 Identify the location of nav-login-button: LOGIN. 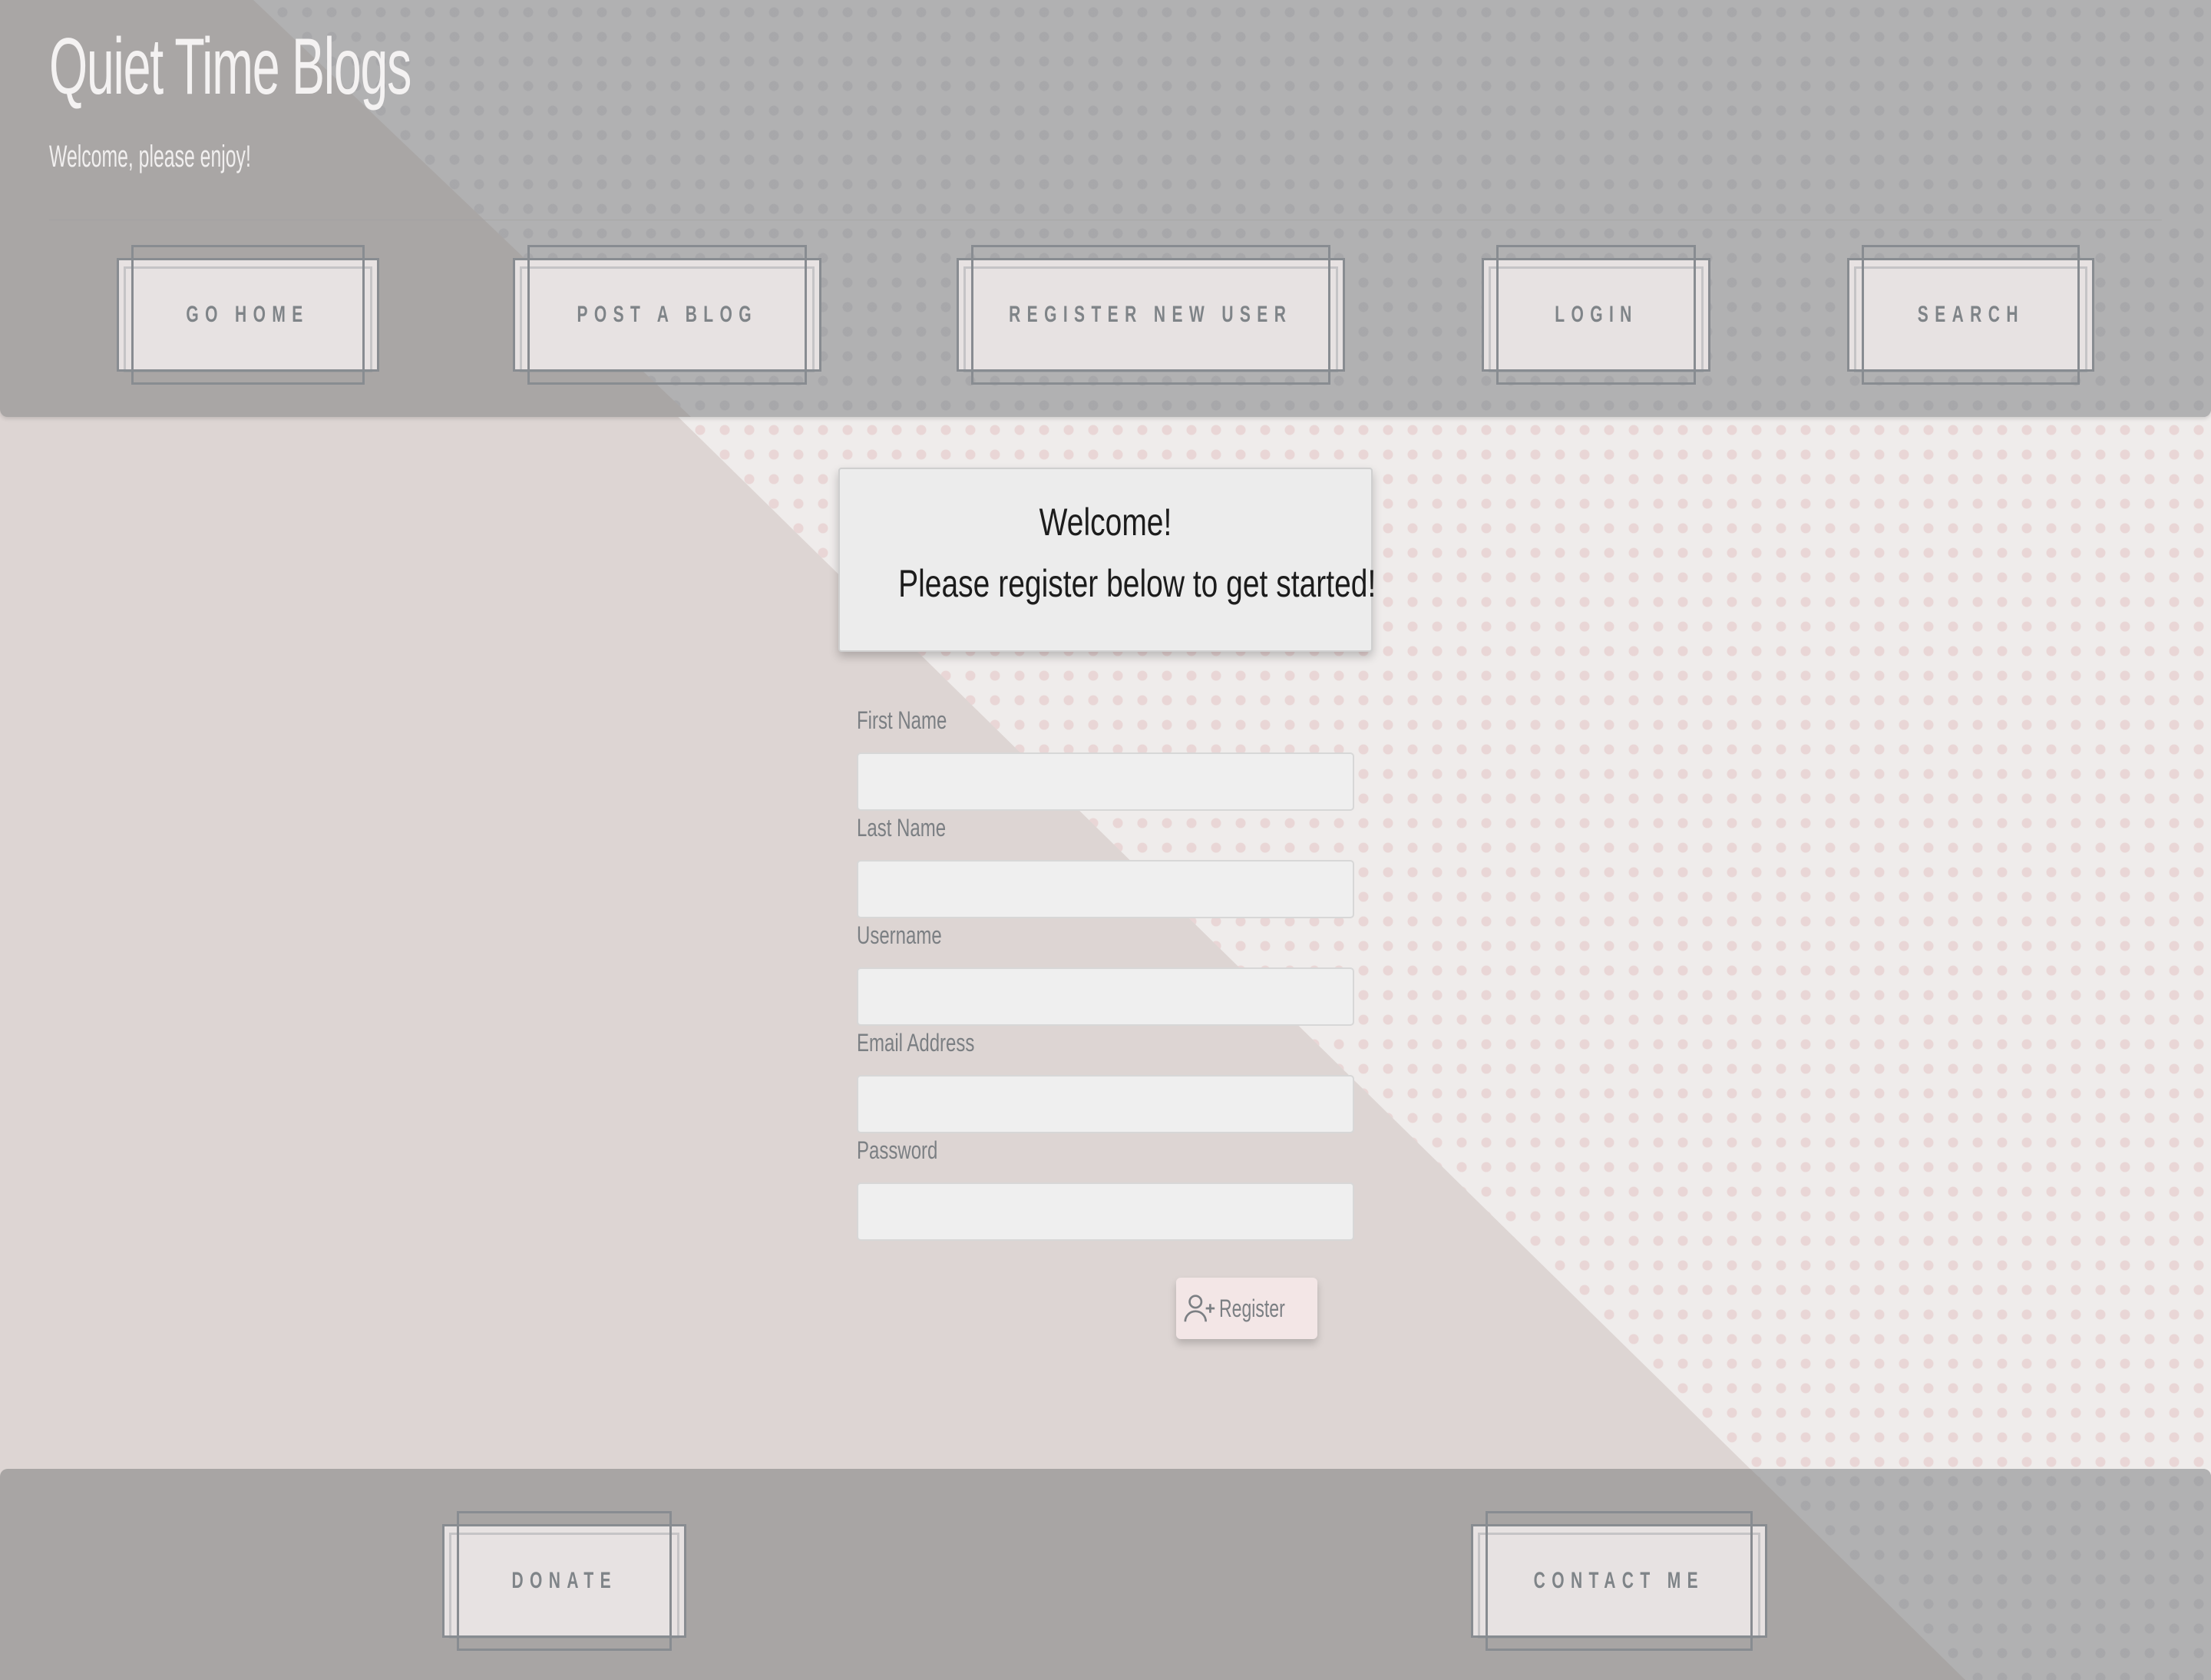
(1596, 315).